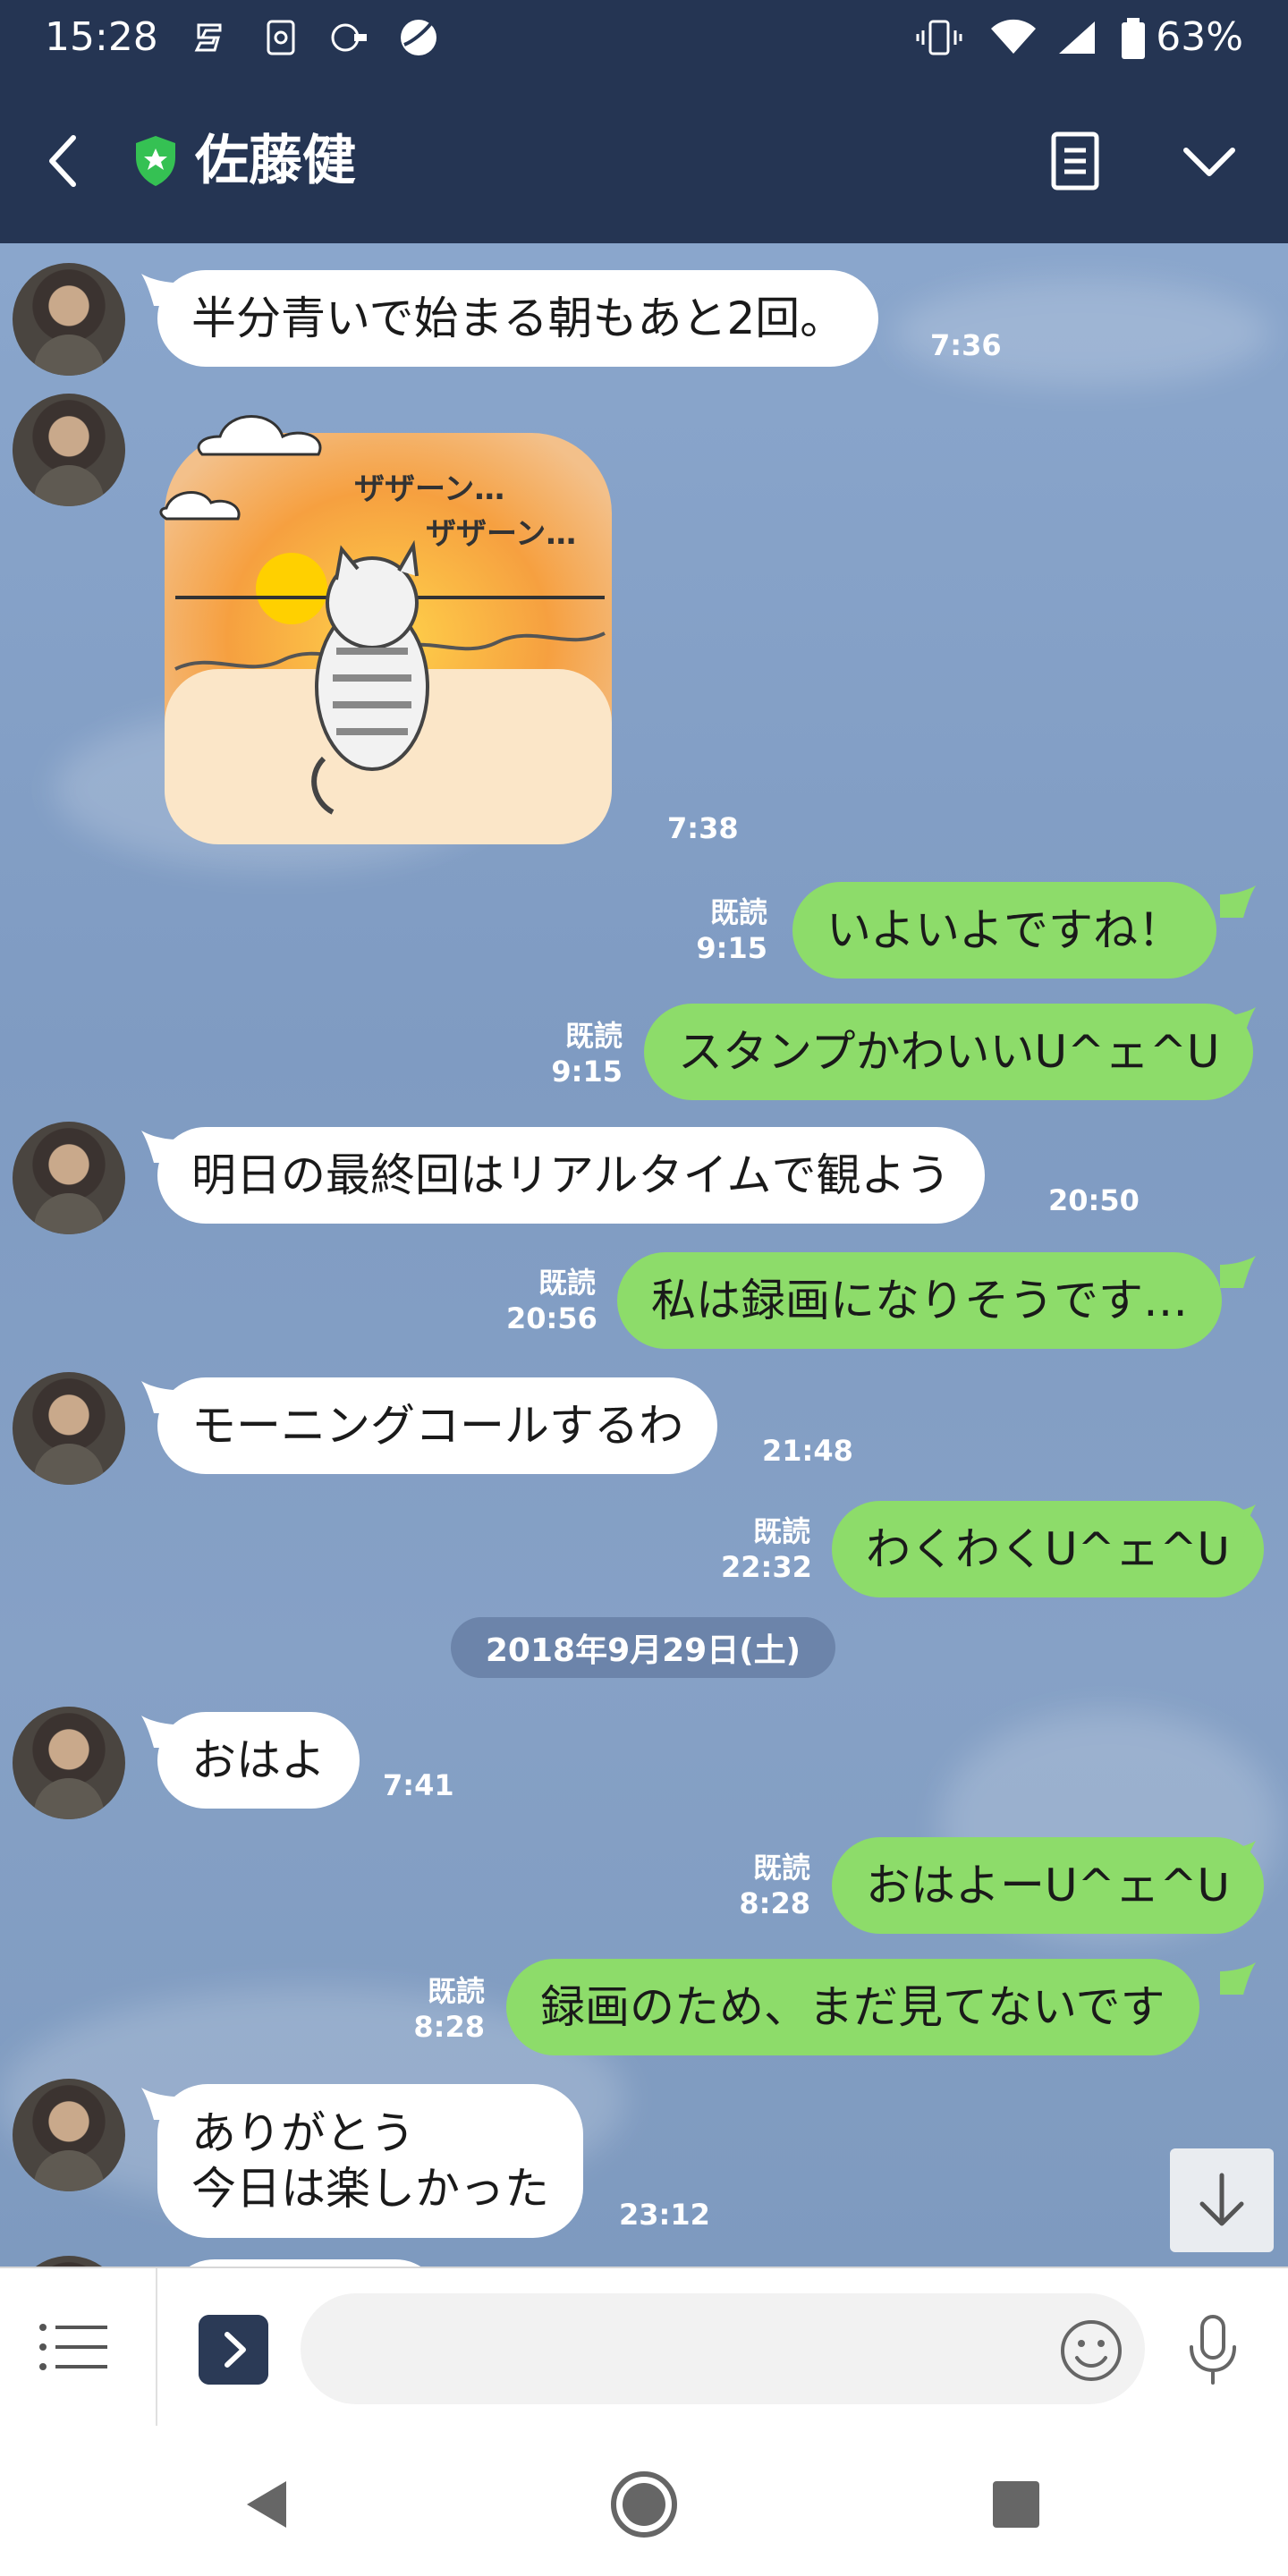 This screenshot has width=1288, height=2576. I want to click on wifi-icon, so click(1013, 36).